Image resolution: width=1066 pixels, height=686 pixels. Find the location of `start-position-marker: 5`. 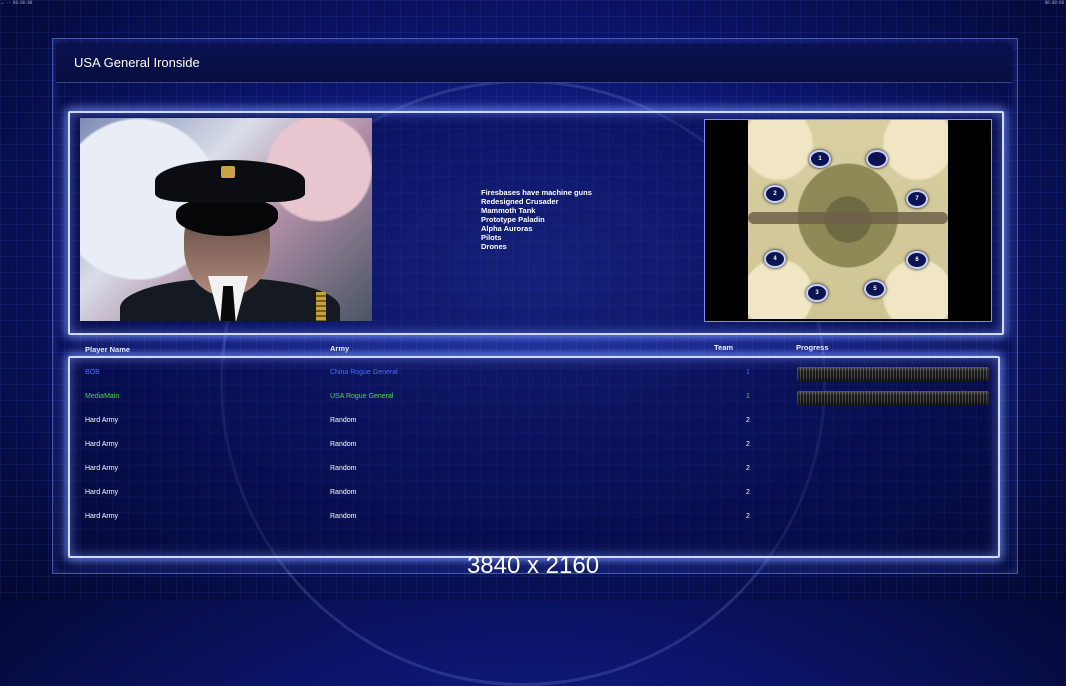

start-position-marker: 5 is located at coordinates (875, 289).